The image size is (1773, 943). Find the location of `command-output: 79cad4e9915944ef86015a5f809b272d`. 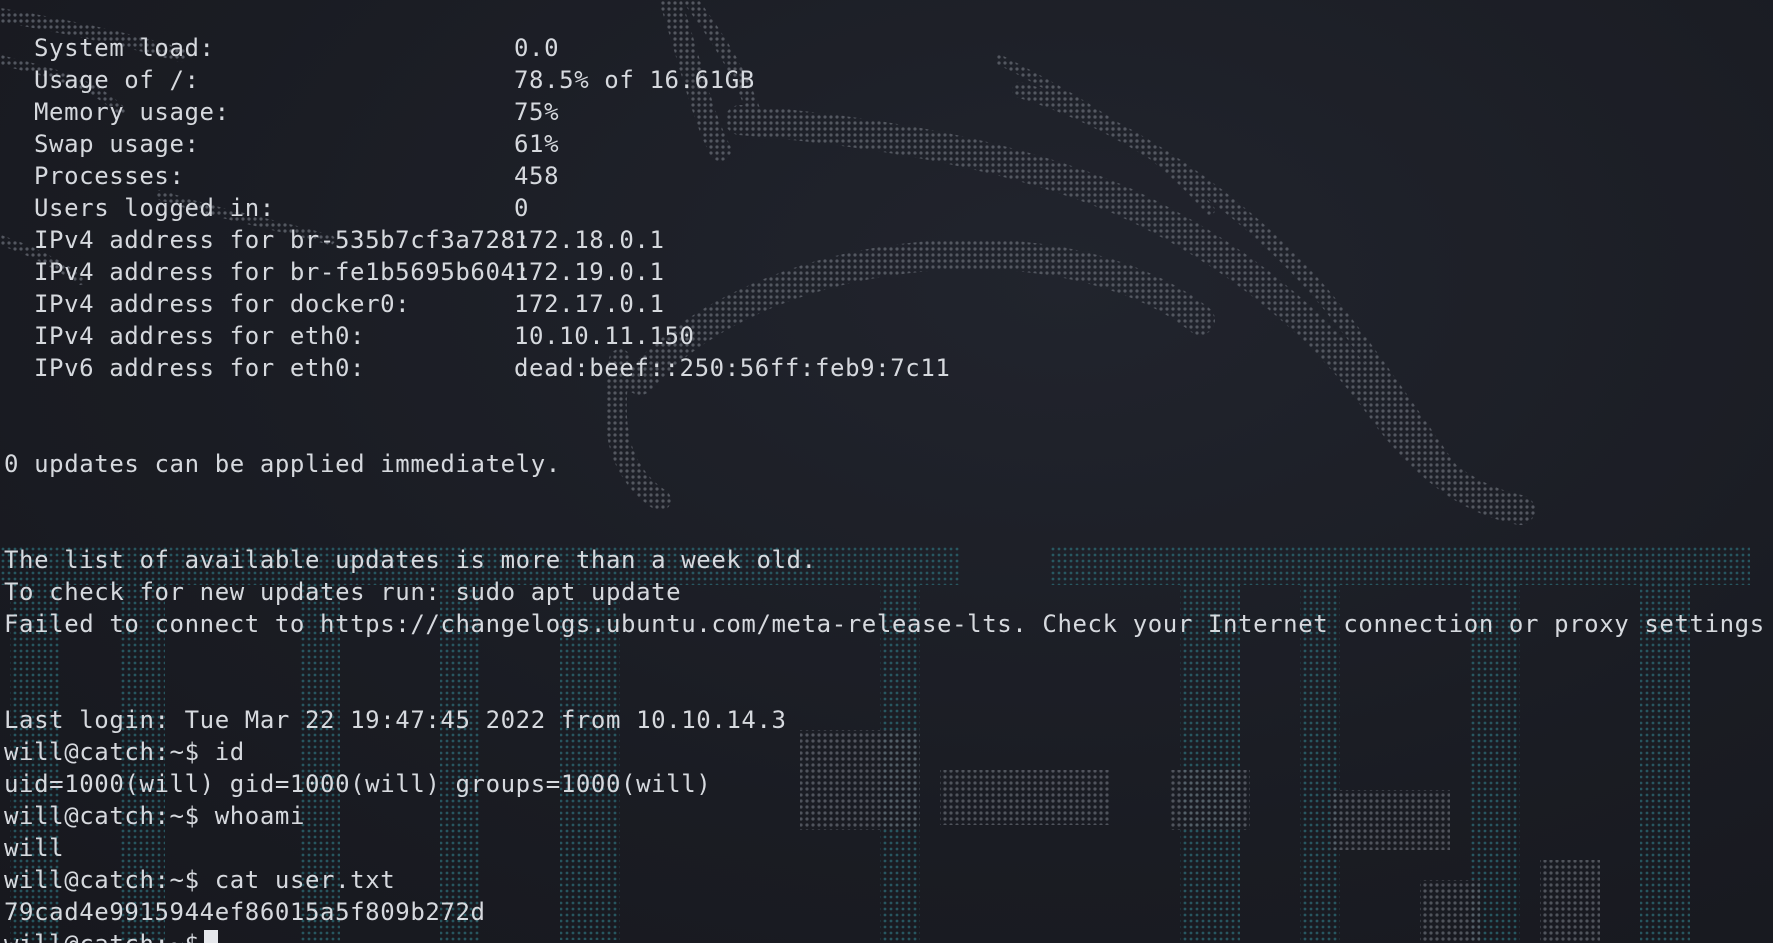

command-output: 79cad4e9915944ef86015a5f809b272d is located at coordinates (245, 912).